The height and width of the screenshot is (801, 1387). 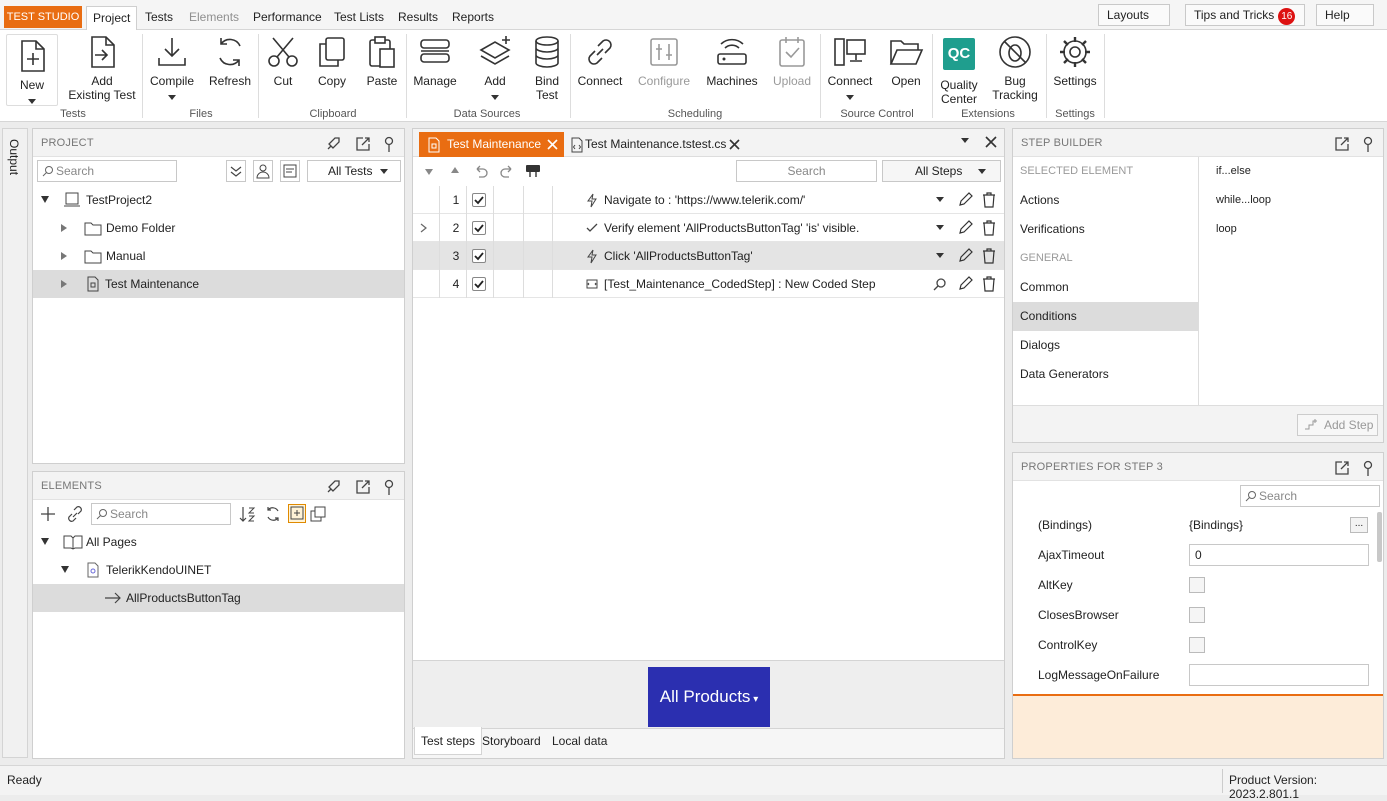 I want to click on sort-az-icon, so click(x=247, y=514).